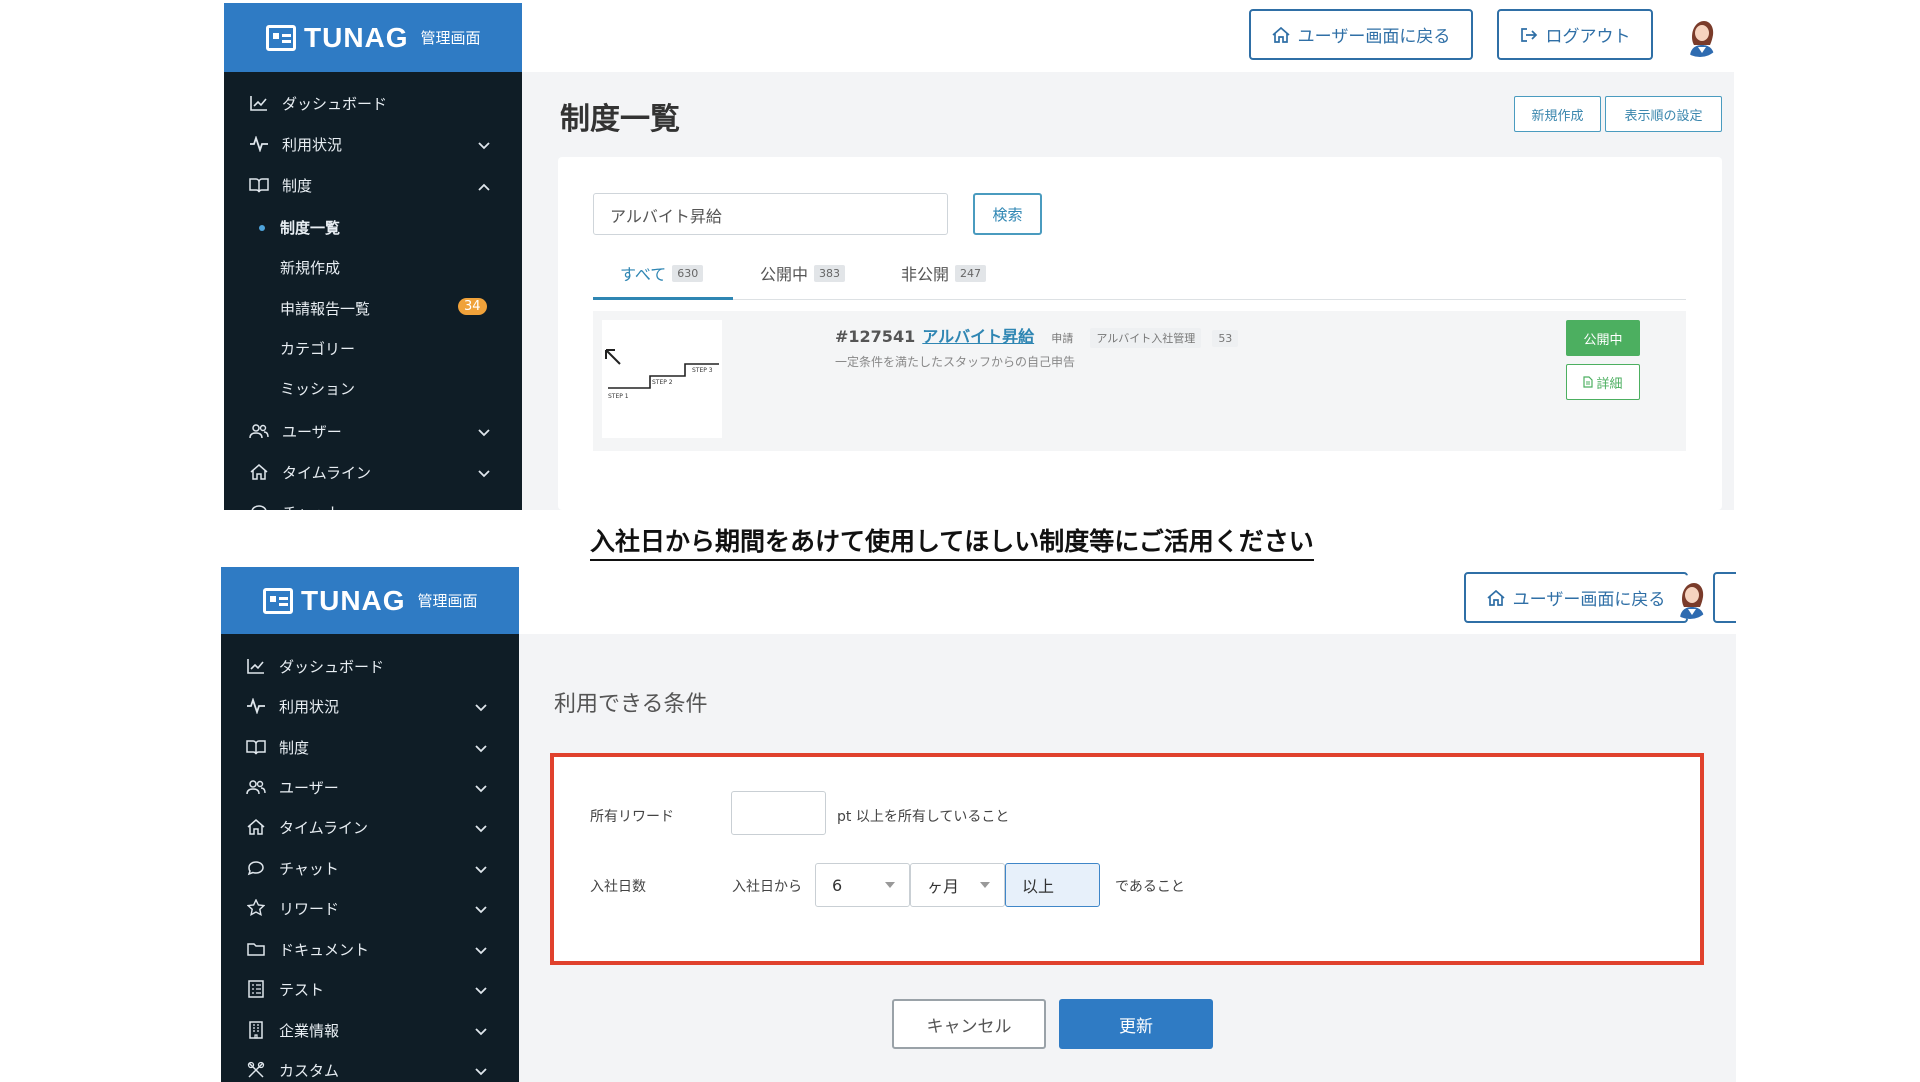  I want to click on tab-label: 非公開, so click(925, 274).